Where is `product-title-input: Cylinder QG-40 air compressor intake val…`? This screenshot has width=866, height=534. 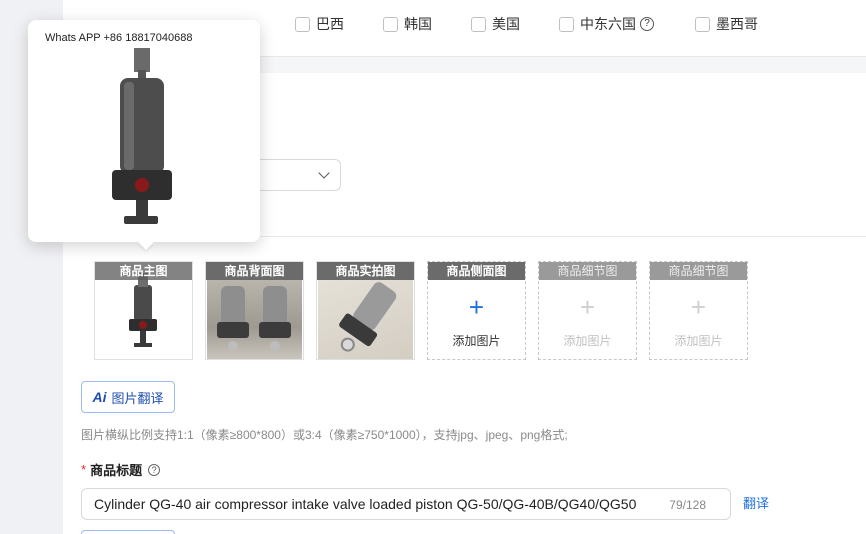 product-title-input: Cylinder QG-40 air compressor intake val… is located at coordinates (406, 504).